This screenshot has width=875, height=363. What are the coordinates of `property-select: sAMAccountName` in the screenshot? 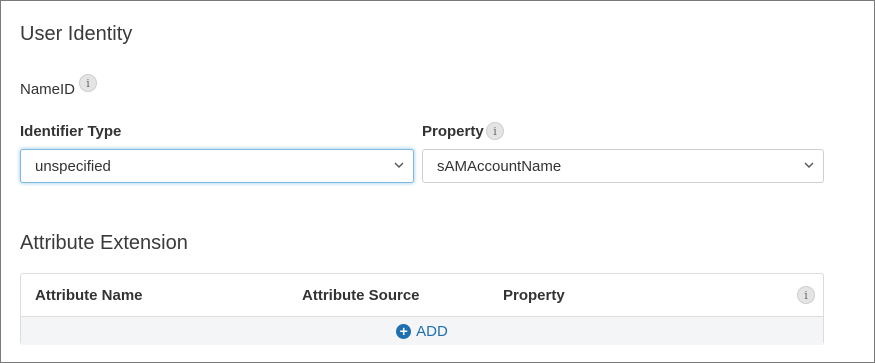 It's located at (623, 166).